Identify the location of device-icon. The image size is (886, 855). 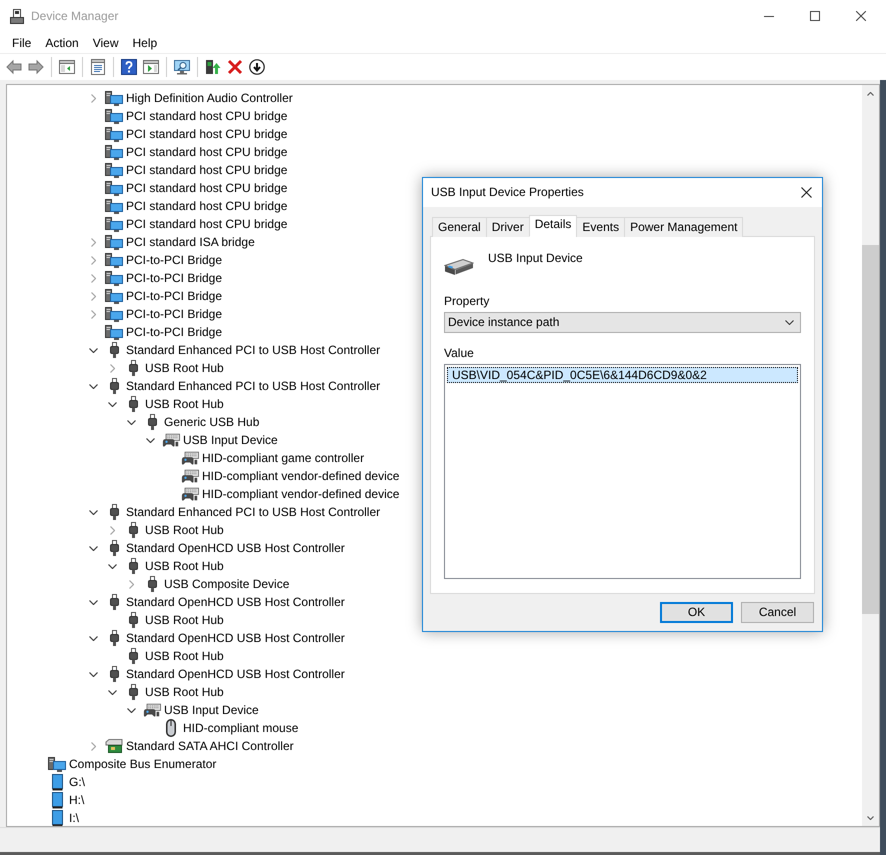
(459, 266).